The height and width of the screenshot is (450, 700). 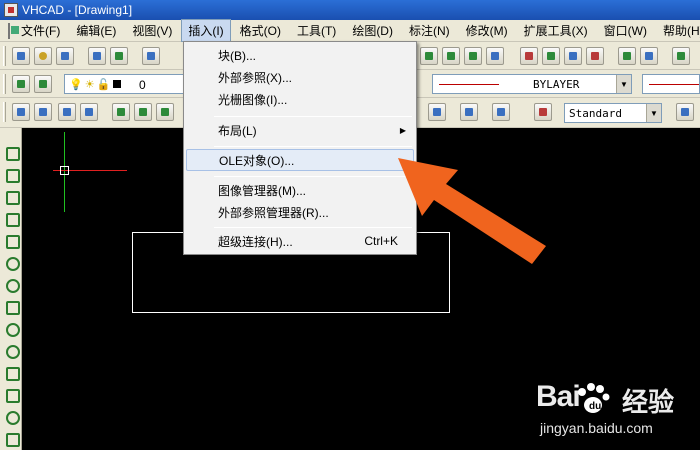 What do you see at coordinates (11, 284) in the screenshot?
I see `circle-icon` at bounding box center [11, 284].